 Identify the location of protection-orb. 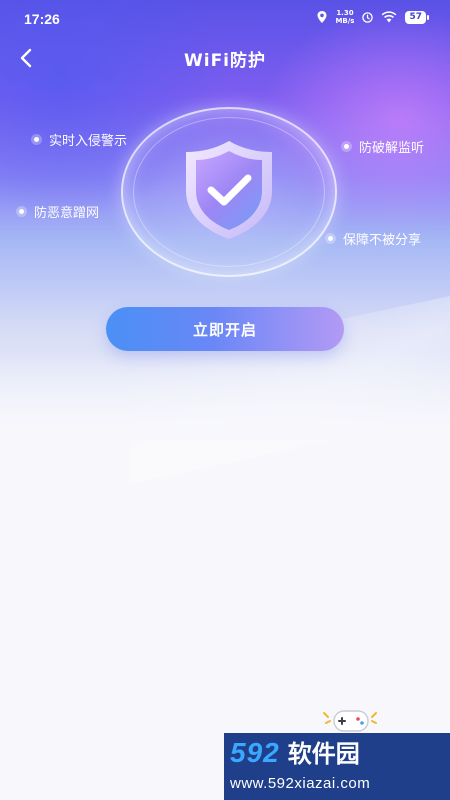
(229, 192).